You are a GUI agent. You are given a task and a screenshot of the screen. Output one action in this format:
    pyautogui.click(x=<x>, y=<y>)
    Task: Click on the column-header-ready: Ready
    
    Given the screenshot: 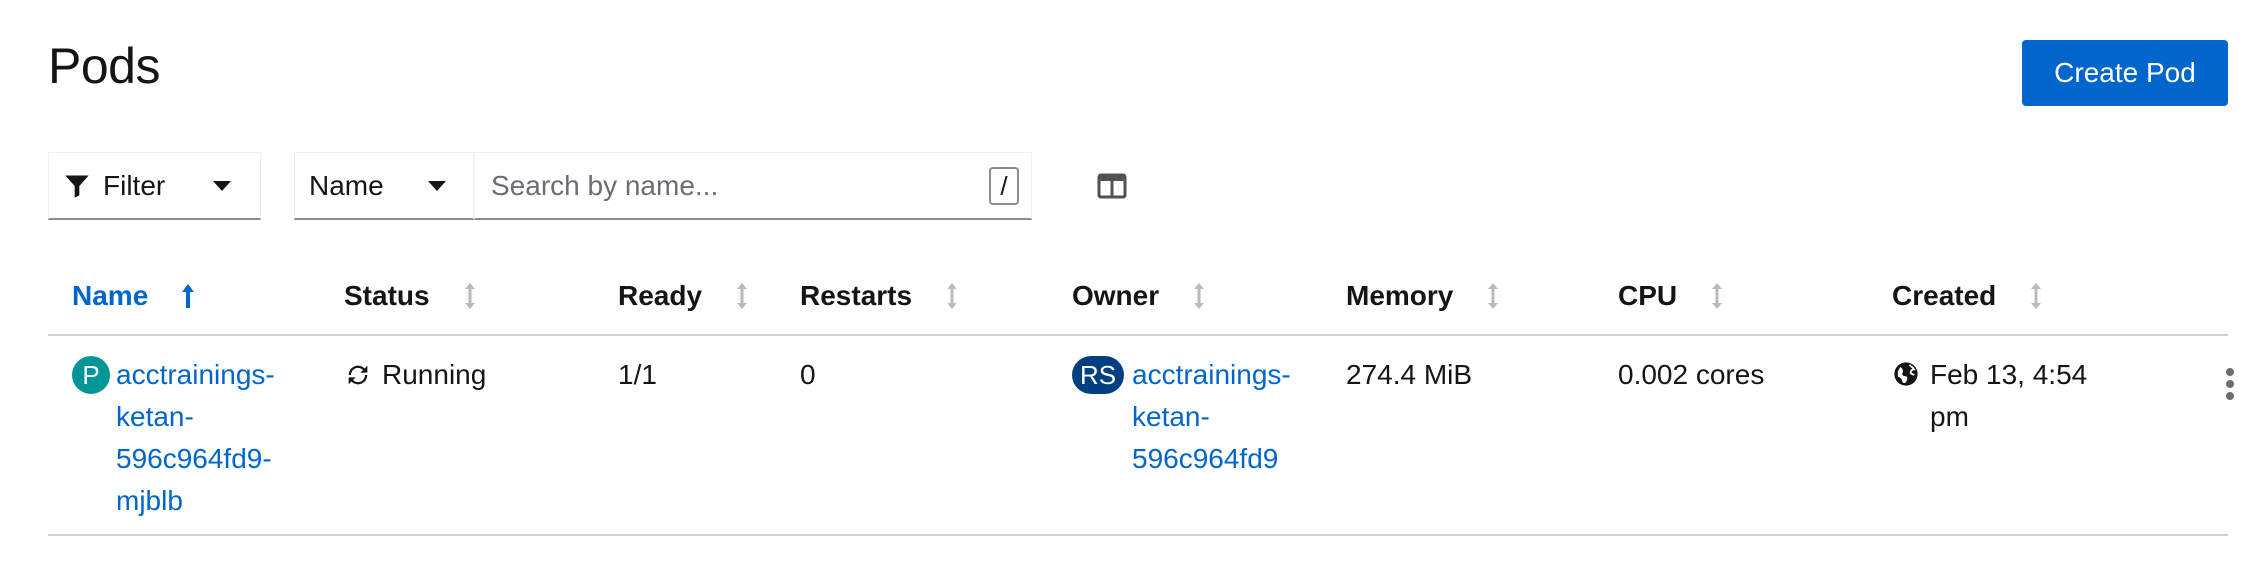 What is the action you would take?
    pyautogui.click(x=685, y=296)
    